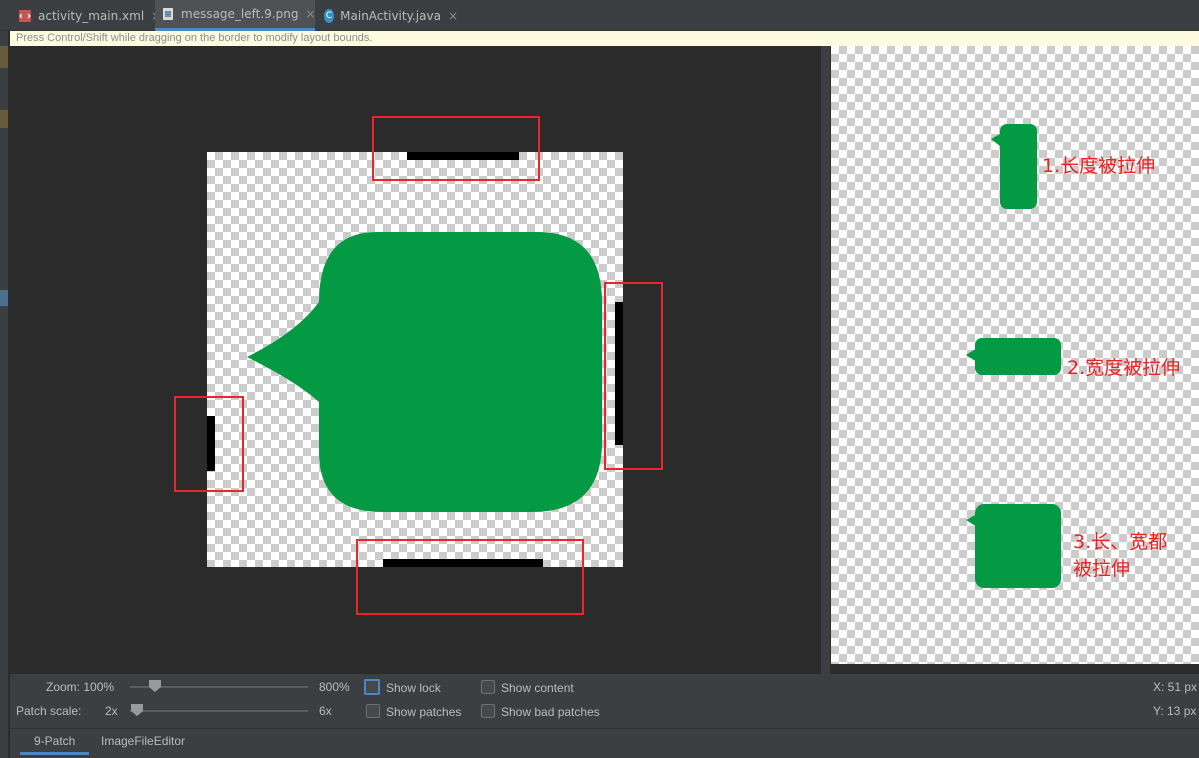  What do you see at coordinates (49, 711) in the screenshot?
I see `patch-scale-label: Patch scale:` at bounding box center [49, 711].